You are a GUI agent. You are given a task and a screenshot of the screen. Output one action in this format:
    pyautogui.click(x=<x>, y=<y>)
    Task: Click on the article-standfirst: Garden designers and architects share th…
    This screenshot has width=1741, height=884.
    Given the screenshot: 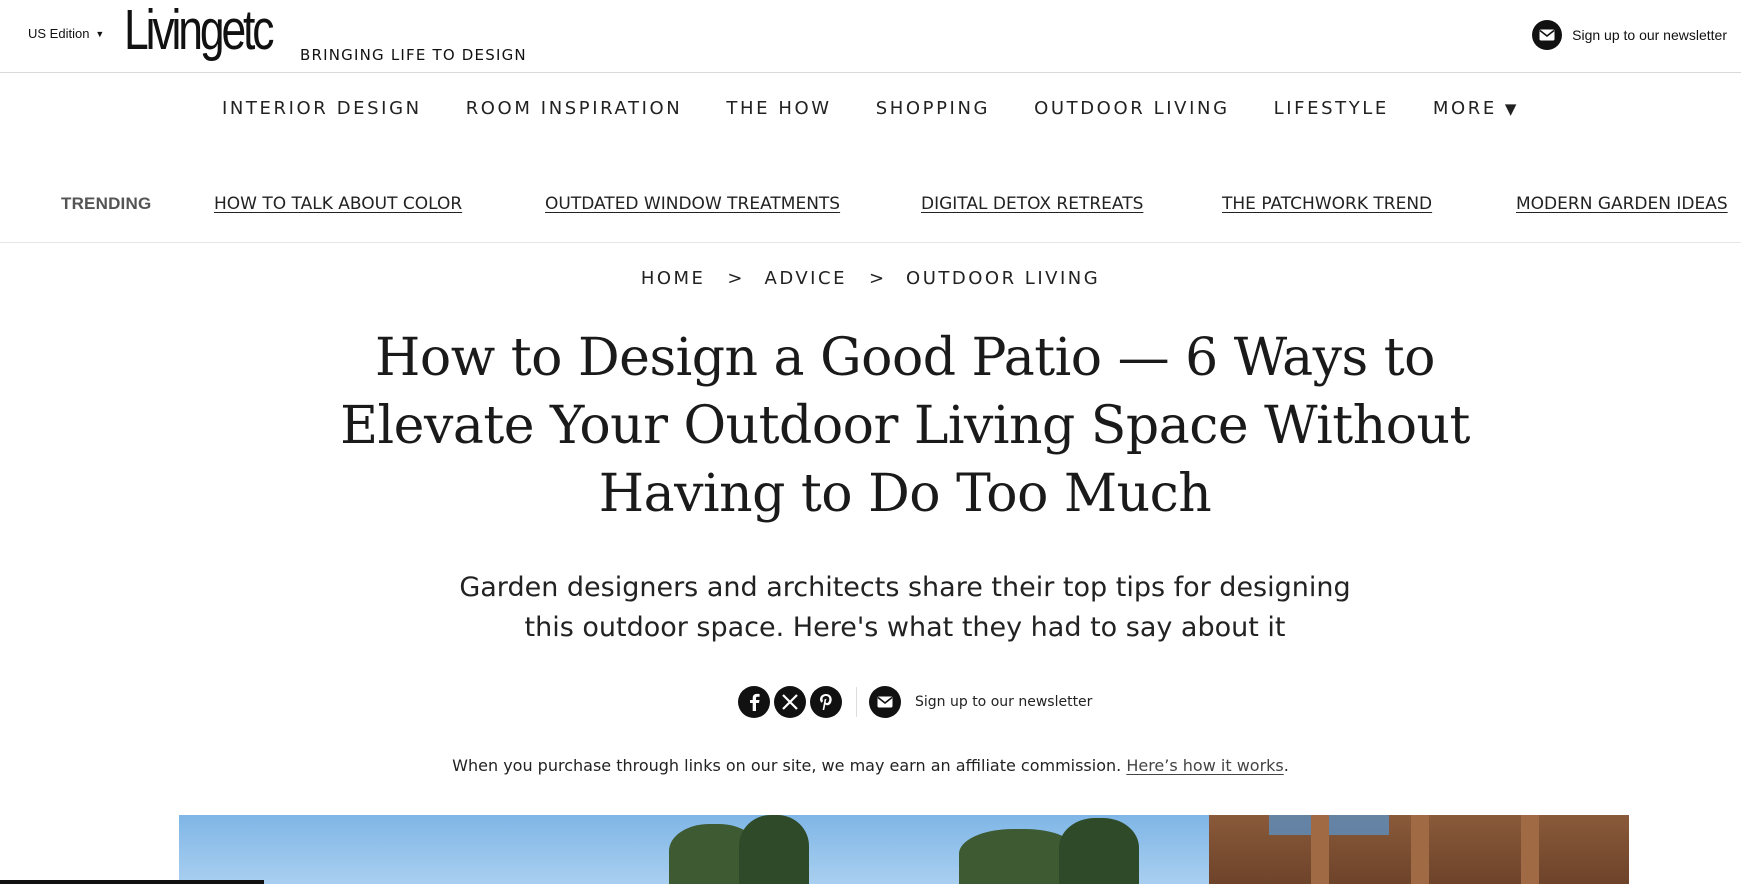 What is the action you would take?
    pyautogui.click(x=905, y=607)
    